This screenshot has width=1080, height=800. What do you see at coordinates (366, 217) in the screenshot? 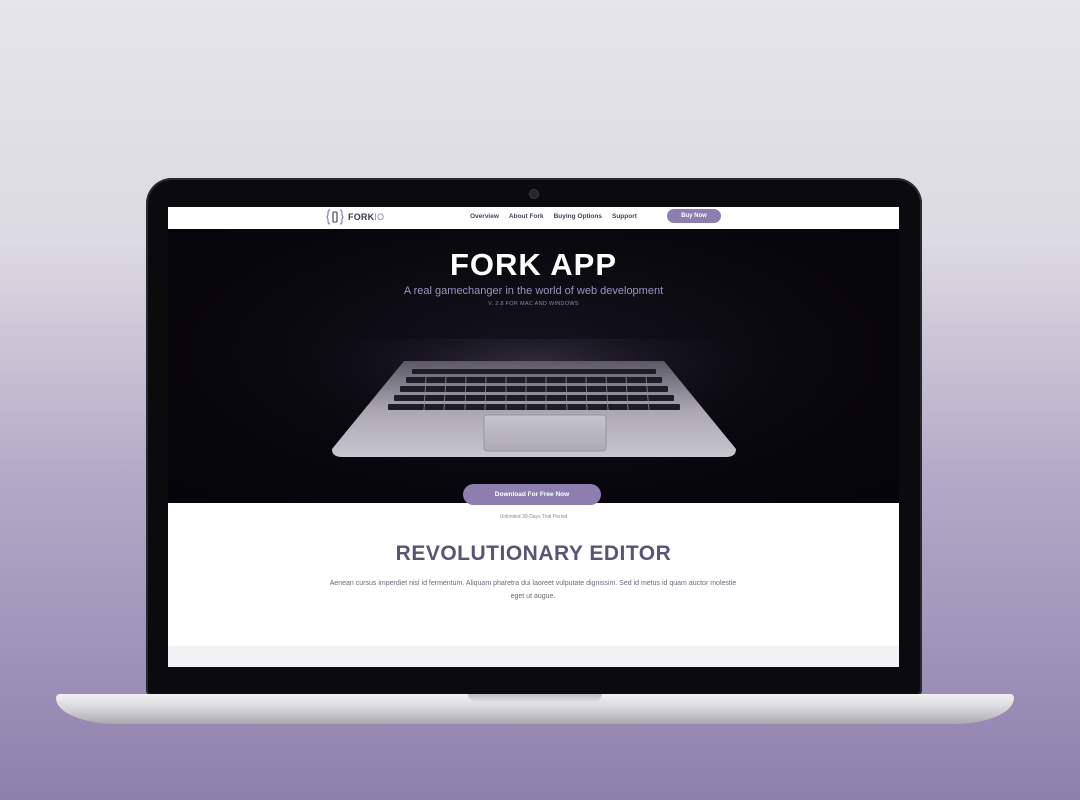
I see `logo-text: FORKIO` at bounding box center [366, 217].